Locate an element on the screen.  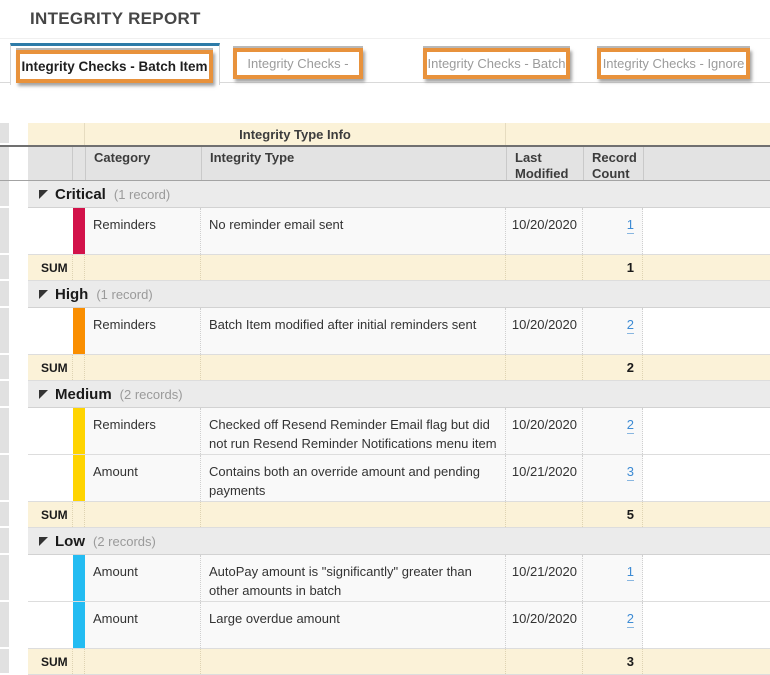
group-row-low: Low (2 records) is located at coordinates (385, 541).